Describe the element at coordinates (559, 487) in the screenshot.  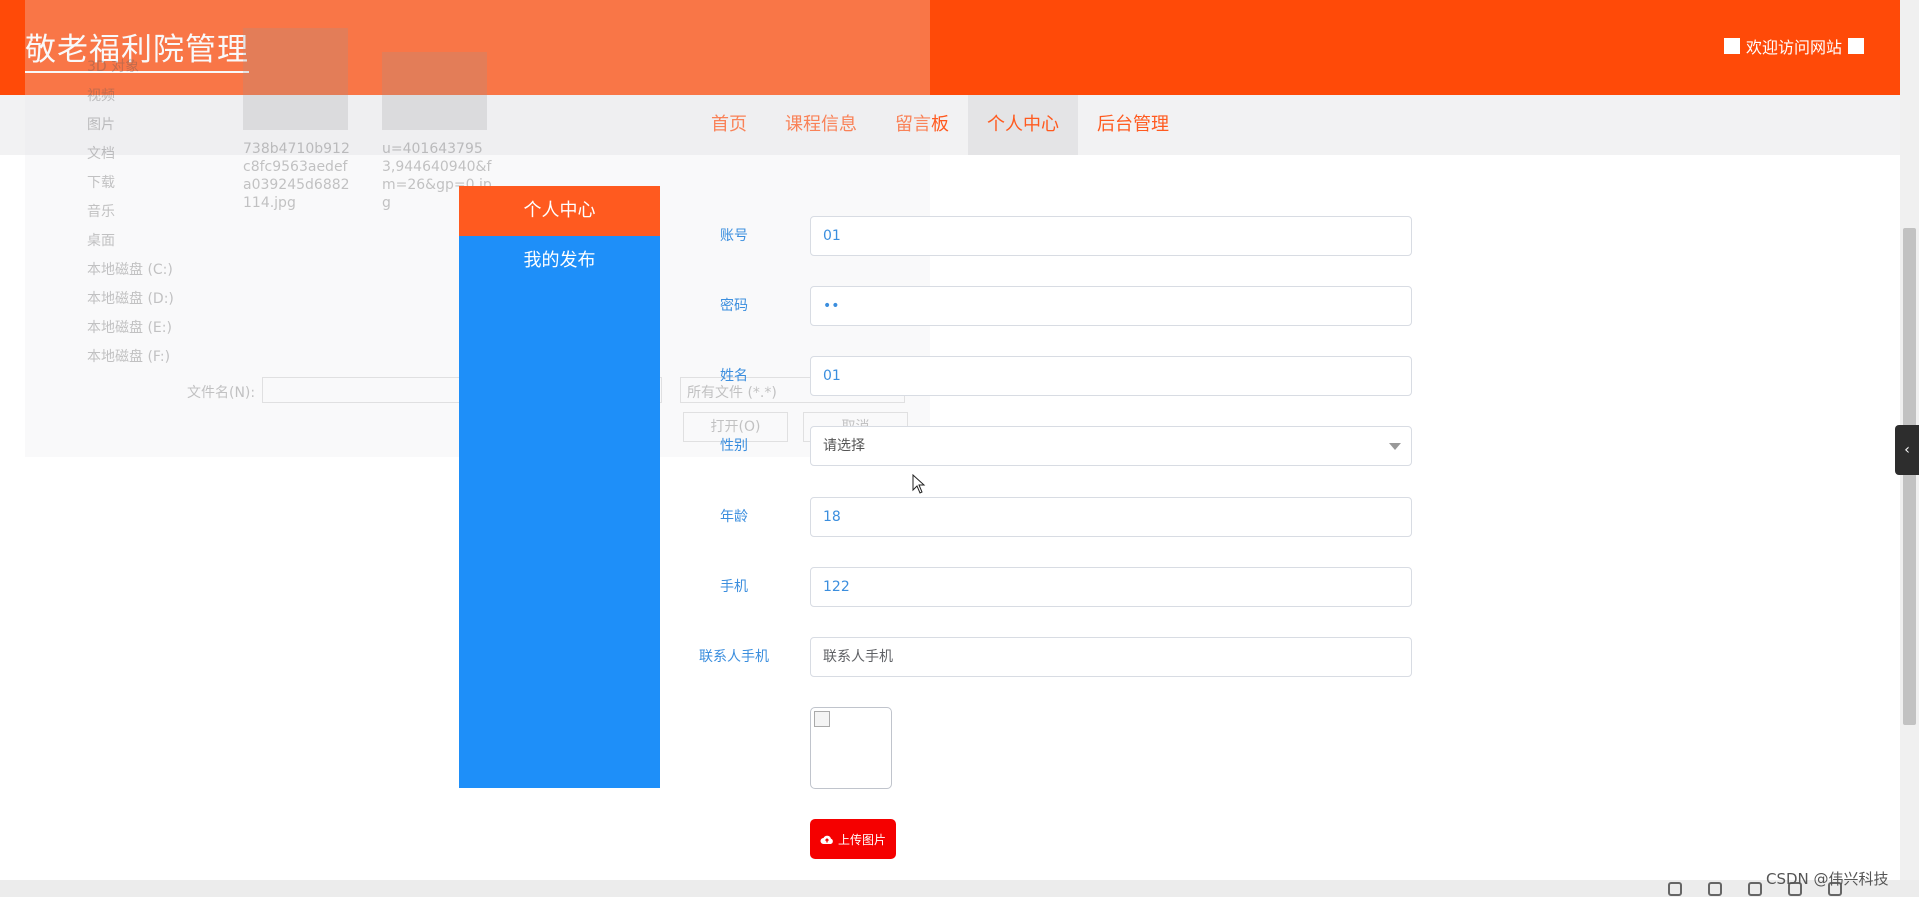
I see `personal-sidebar: 个人中心 我的发布` at that location.